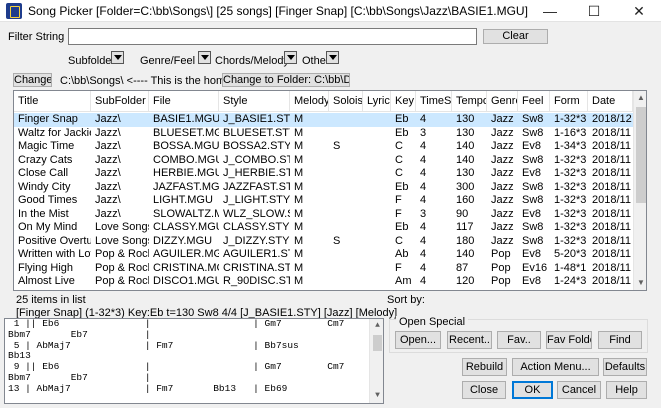 The height and width of the screenshot is (408, 661). I want to click on column-header-file: File, so click(184, 101).